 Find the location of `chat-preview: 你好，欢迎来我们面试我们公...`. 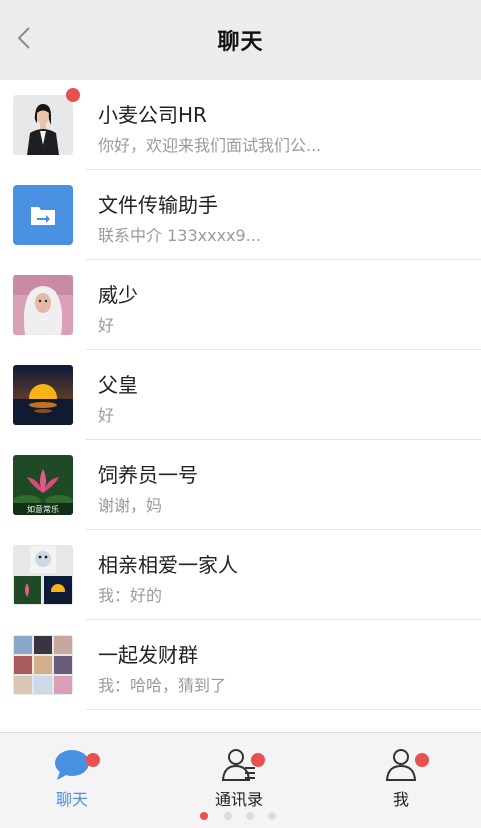

chat-preview: 你好，欢迎来我们面试我们公... is located at coordinates (210, 145).